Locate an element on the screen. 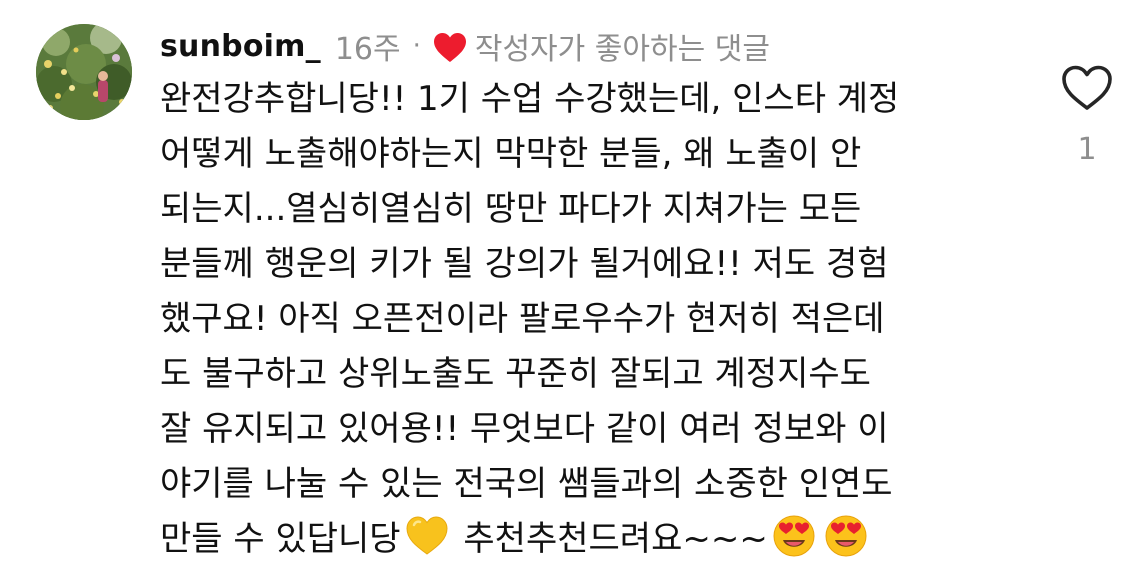  heart-outline-icon is located at coordinates (1087, 88).